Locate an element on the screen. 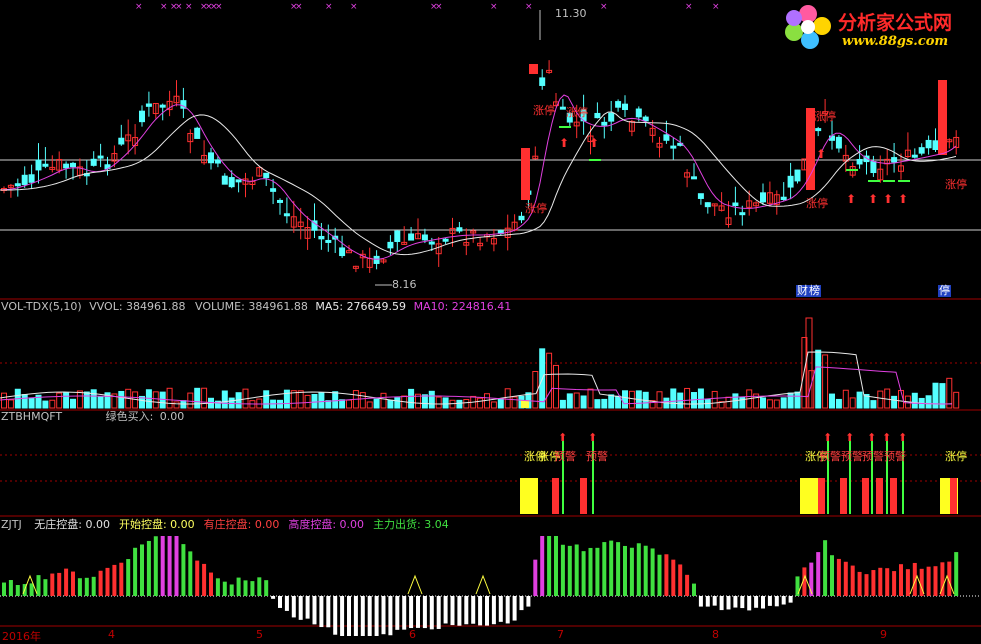  signal-warn-4: 预警 is located at coordinates (852, 456).